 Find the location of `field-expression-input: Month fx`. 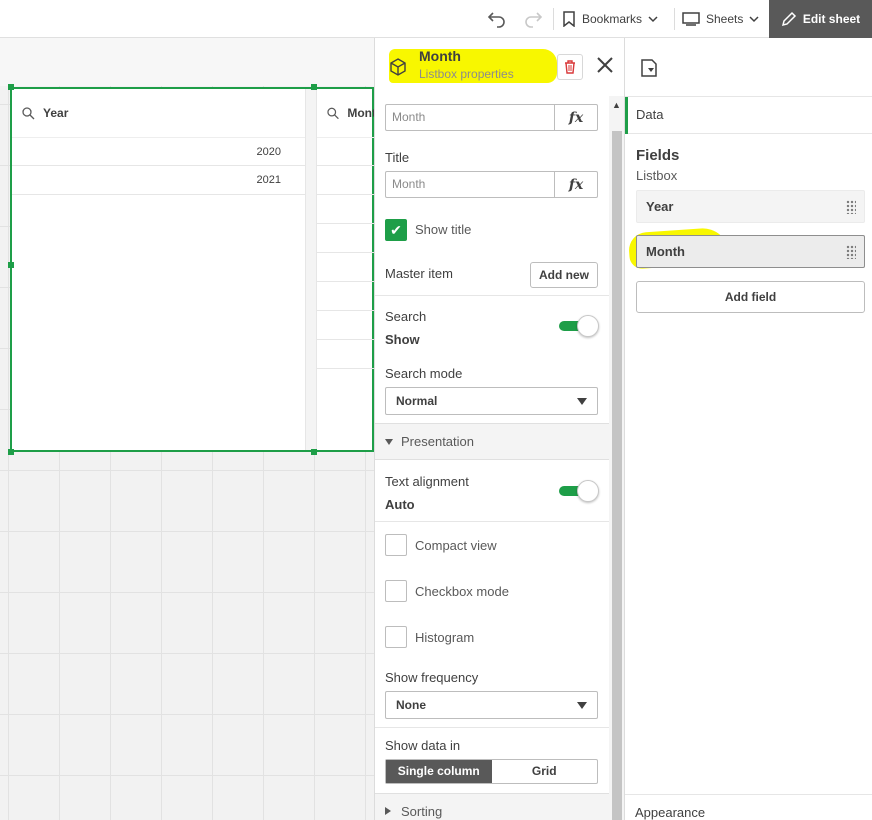

field-expression-input: Month fx is located at coordinates (491, 117).